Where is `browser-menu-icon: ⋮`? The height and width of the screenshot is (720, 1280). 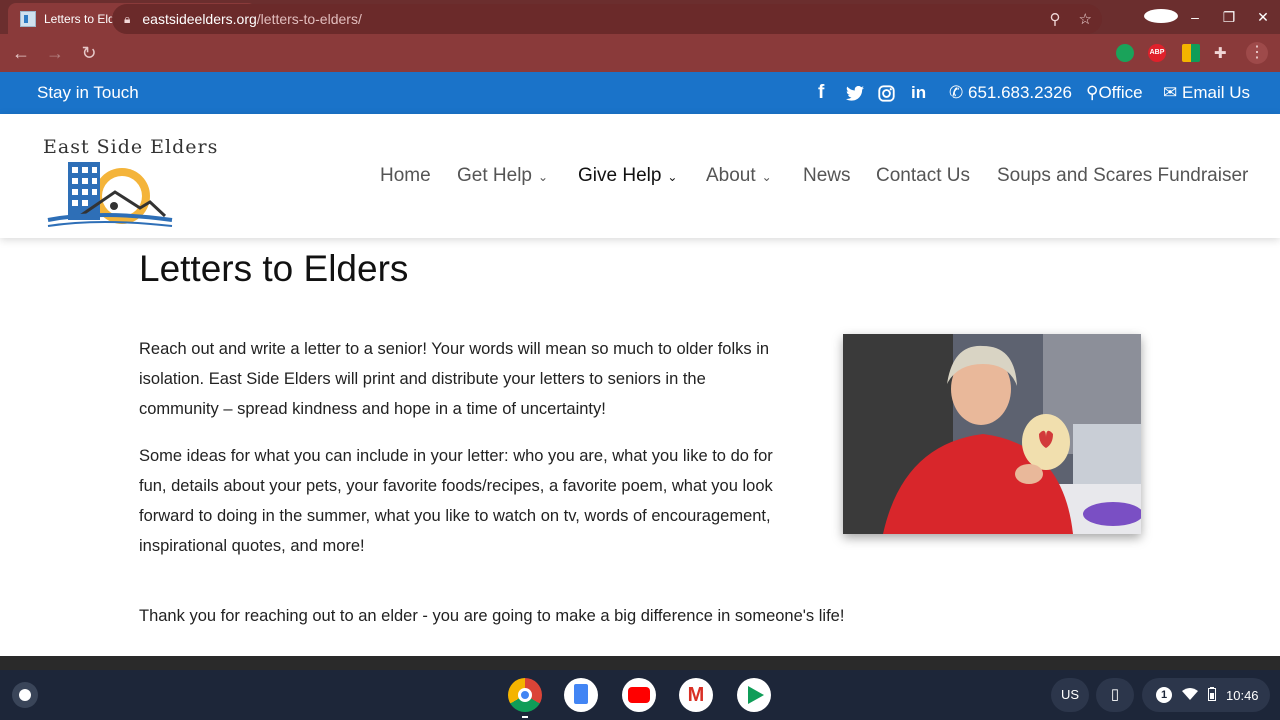 browser-menu-icon: ⋮ is located at coordinates (1257, 53).